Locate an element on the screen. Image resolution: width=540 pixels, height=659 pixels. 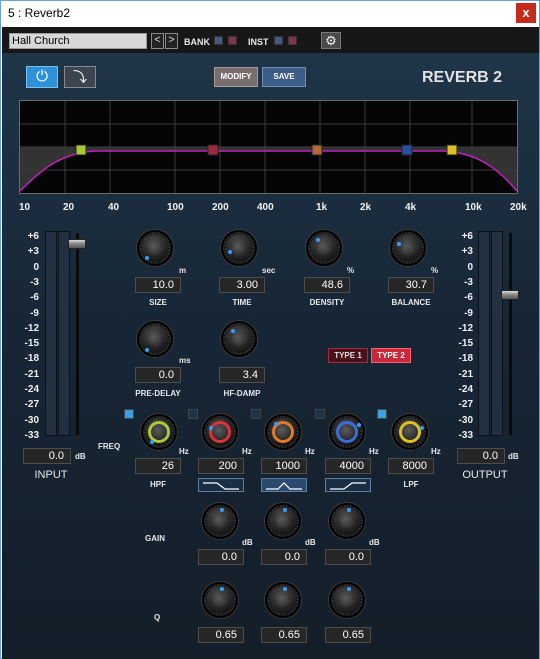
freq-tick: 2k is located at coordinates (366, 207).